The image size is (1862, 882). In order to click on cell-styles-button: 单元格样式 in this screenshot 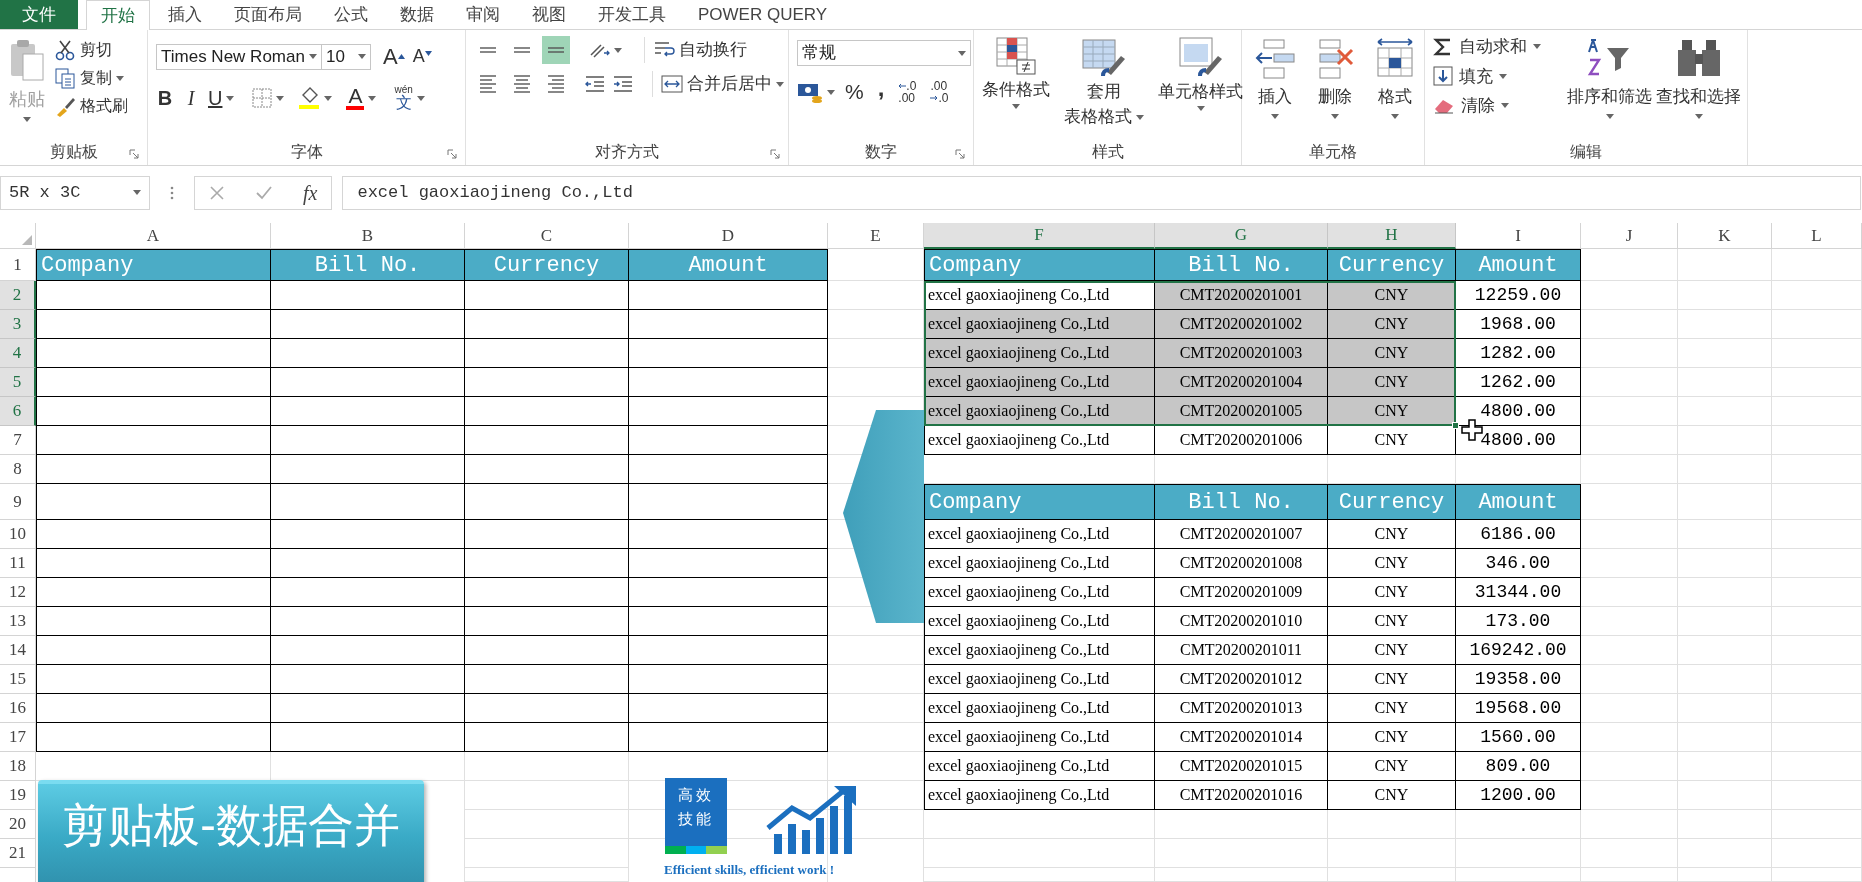, I will do `click(1200, 73)`.